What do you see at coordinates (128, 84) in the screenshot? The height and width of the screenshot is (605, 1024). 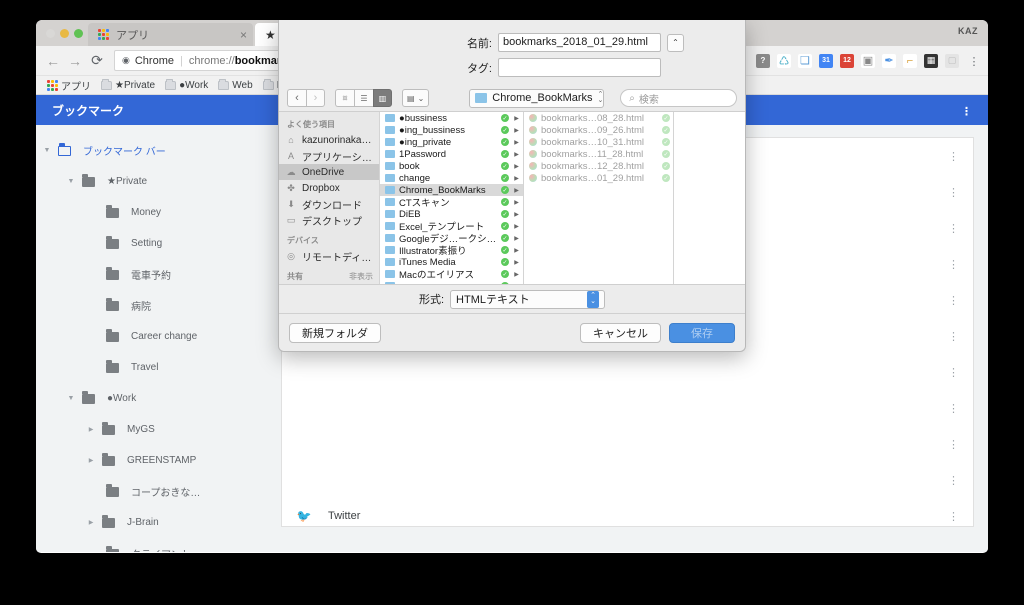 I see `bookmark-bar-item-private: ★Private` at bounding box center [128, 84].